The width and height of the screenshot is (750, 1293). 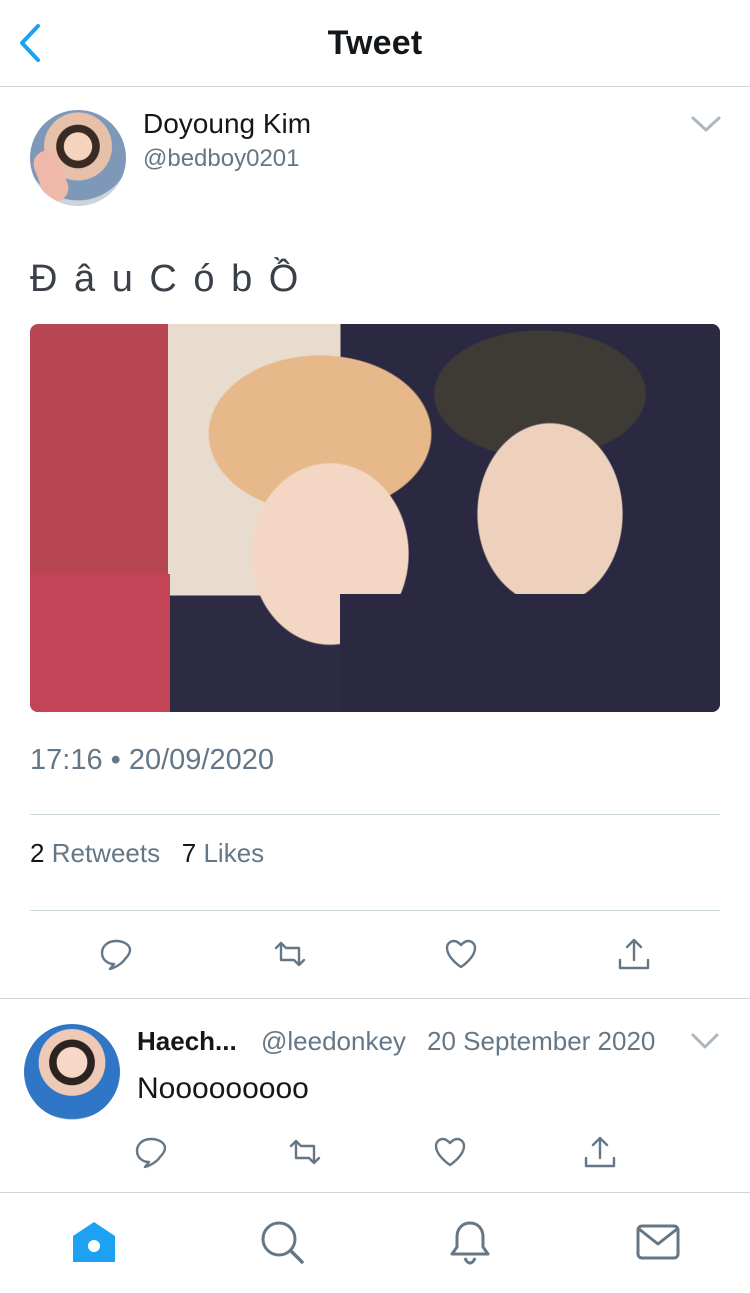 I want to click on top-nav-bar: Tweet, so click(x=375, y=43).